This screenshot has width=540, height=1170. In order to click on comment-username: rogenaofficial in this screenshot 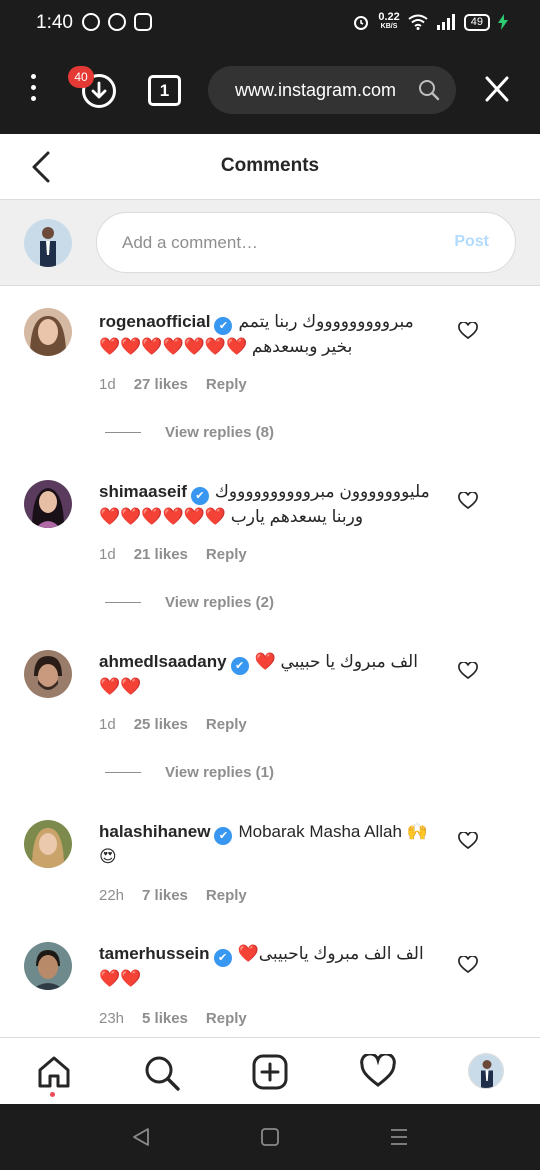, I will do `click(154, 321)`.